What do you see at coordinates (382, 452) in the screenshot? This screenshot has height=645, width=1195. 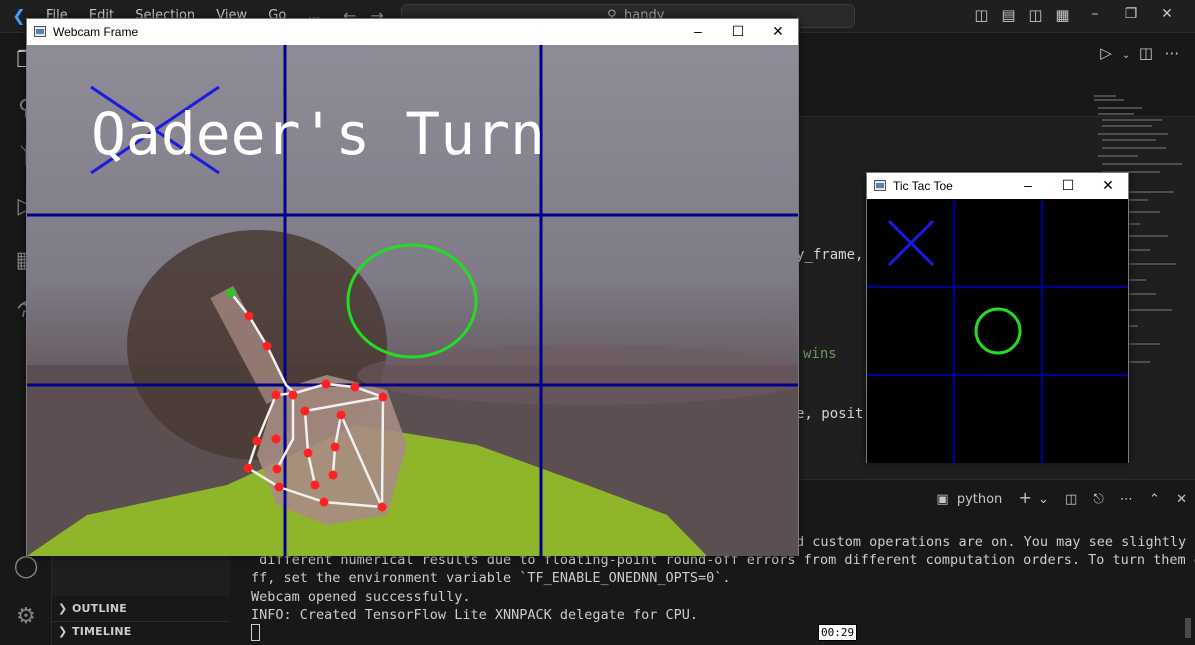 I see `palm-right-bone` at bounding box center [382, 452].